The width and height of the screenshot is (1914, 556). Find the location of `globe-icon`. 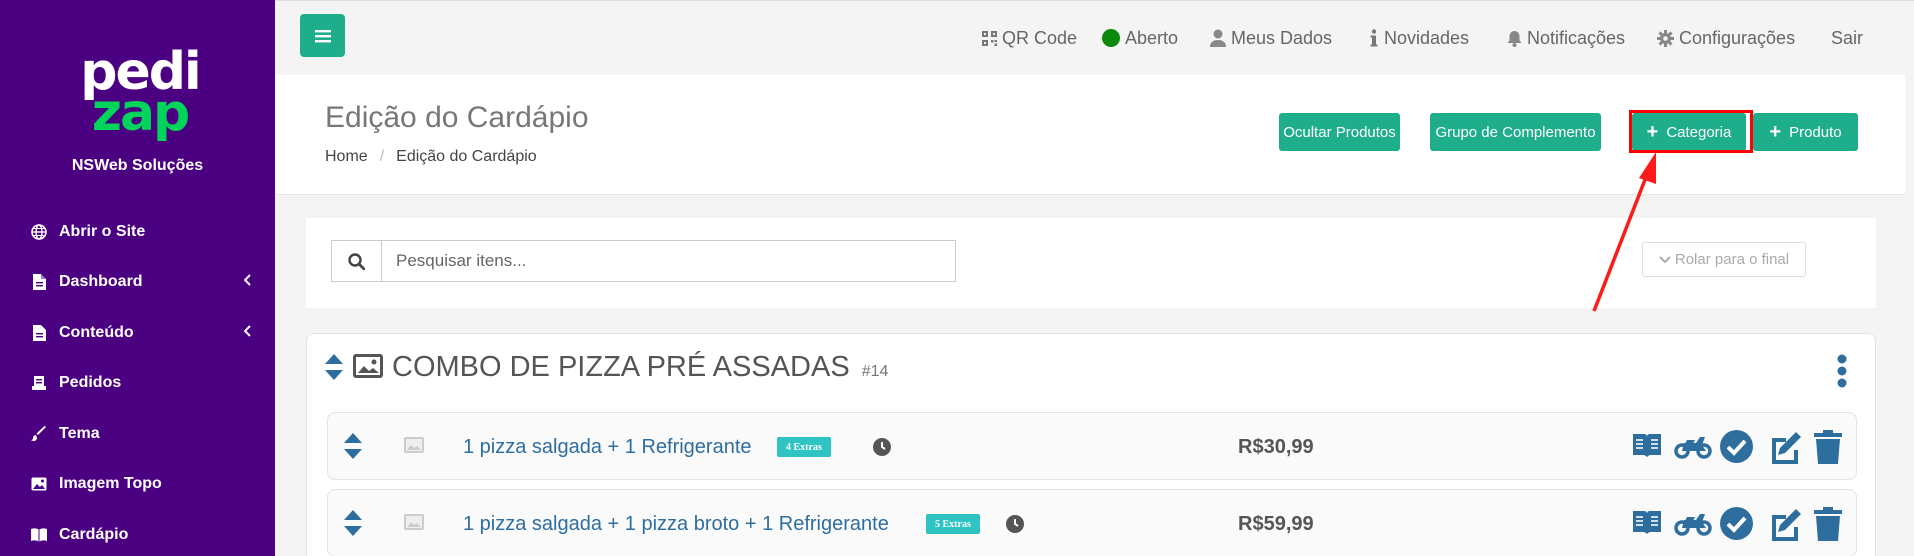

globe-icon is located at coordinates (39, 232).